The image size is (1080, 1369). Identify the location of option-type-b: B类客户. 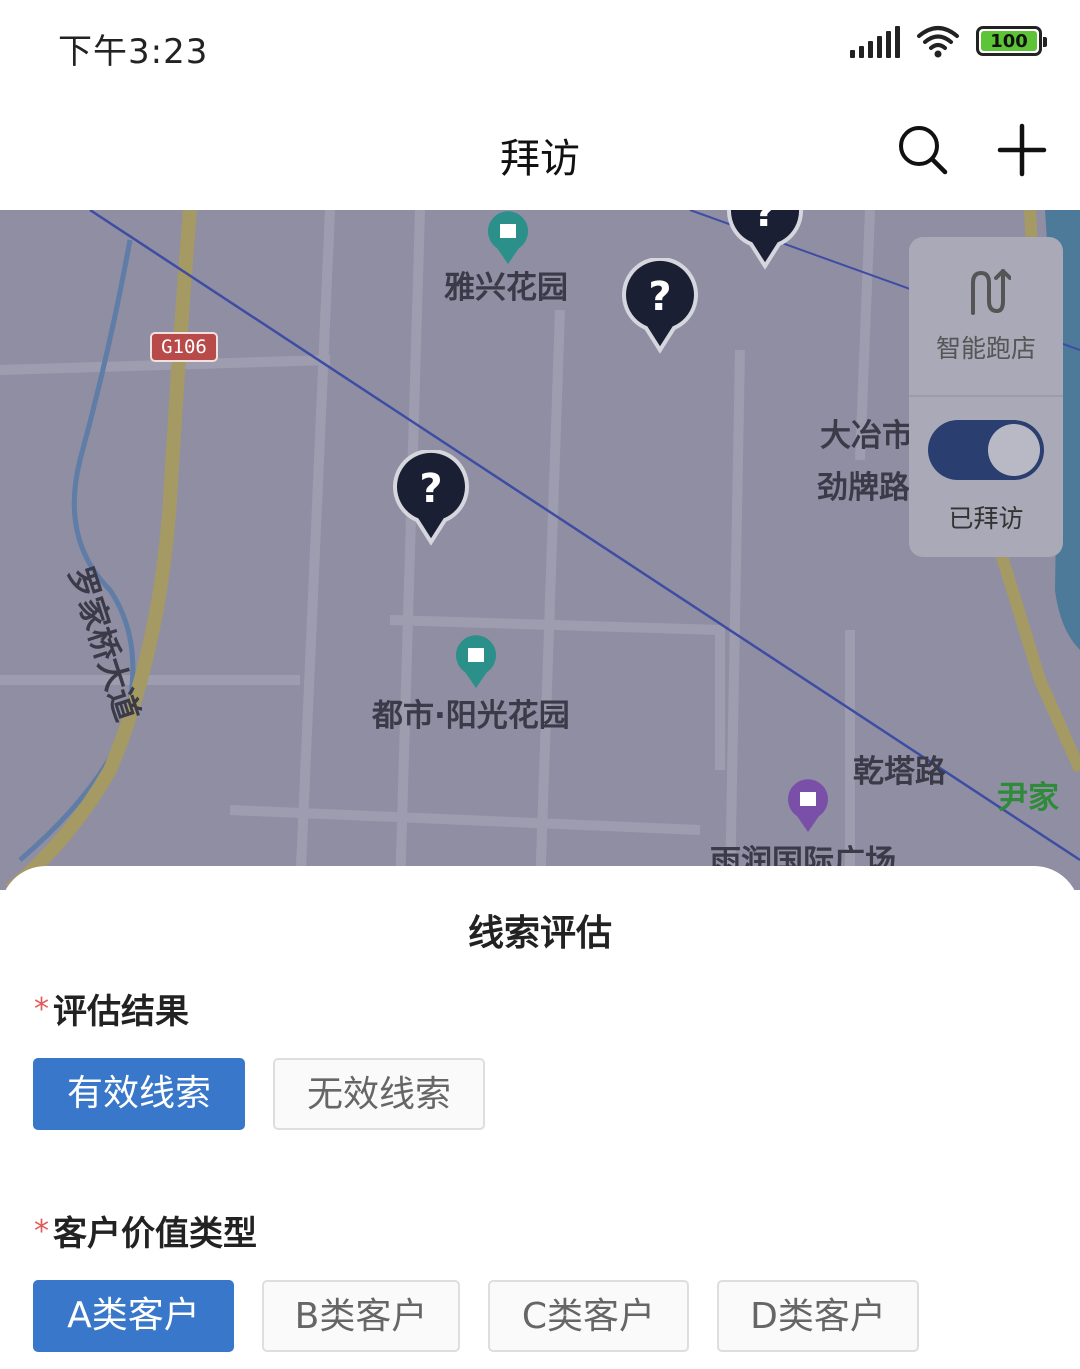
(361, 1316).